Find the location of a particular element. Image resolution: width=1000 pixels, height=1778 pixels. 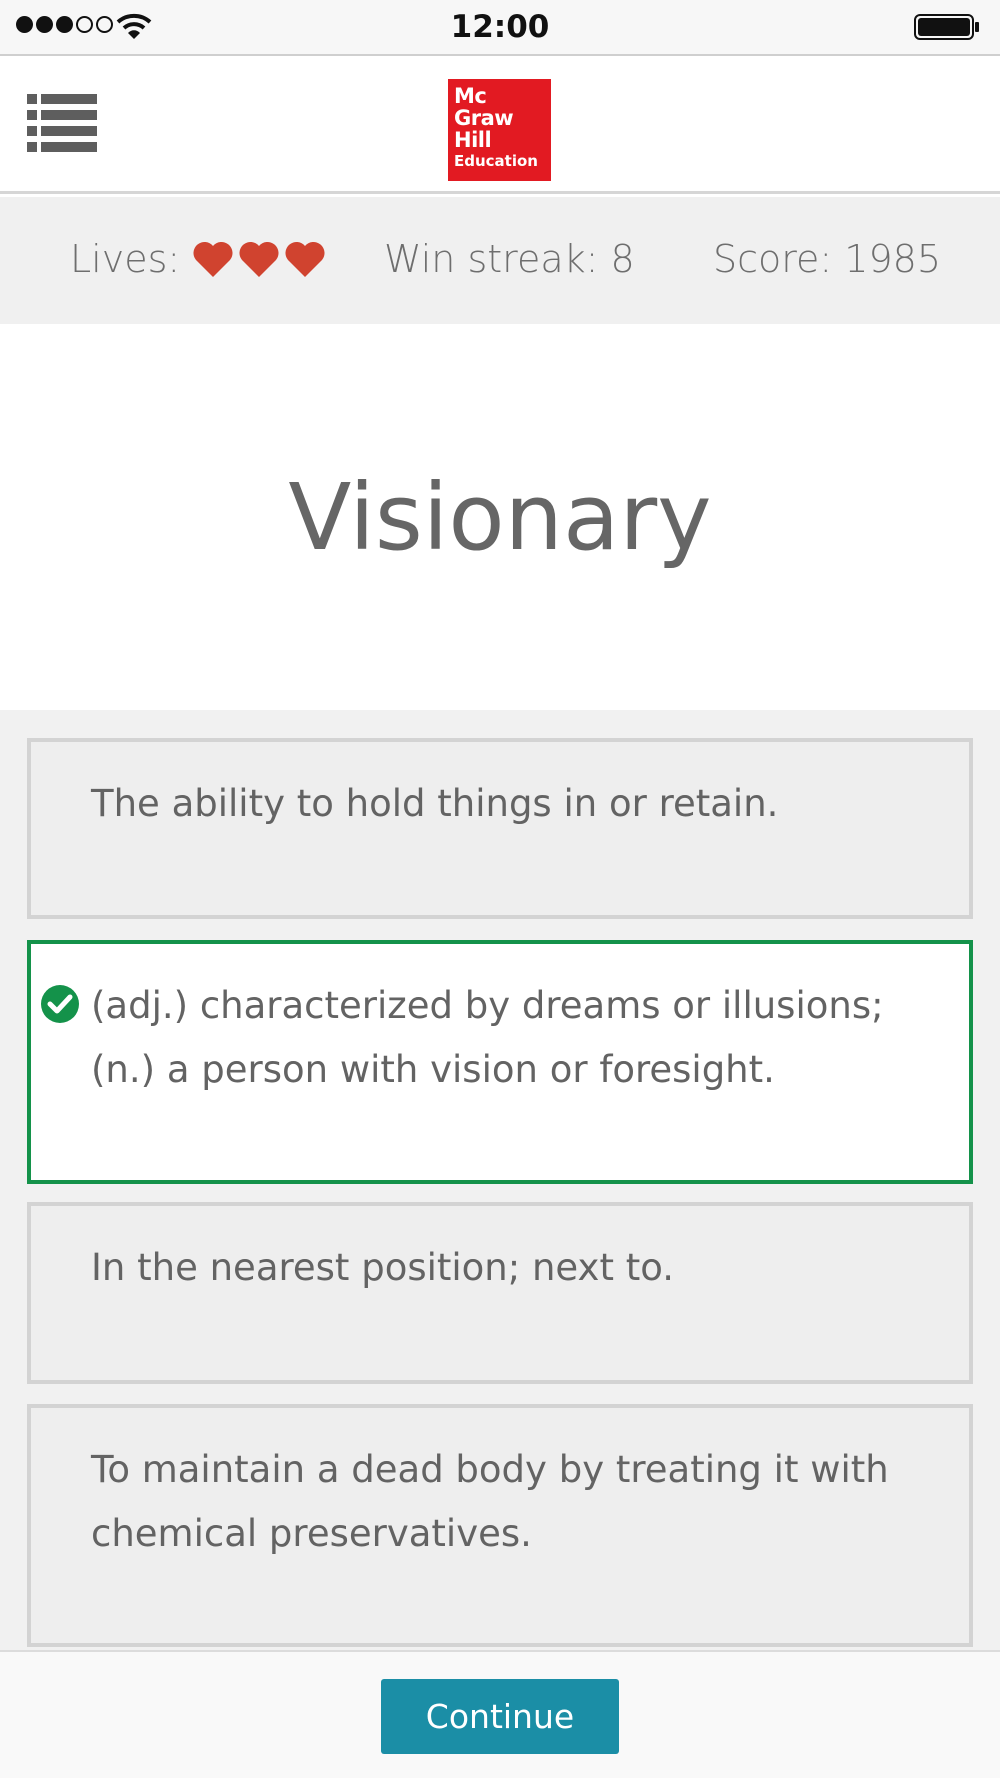

mcgraw-hill-logo: Mc Graw Hill Education is located at coordinates (499, 130).